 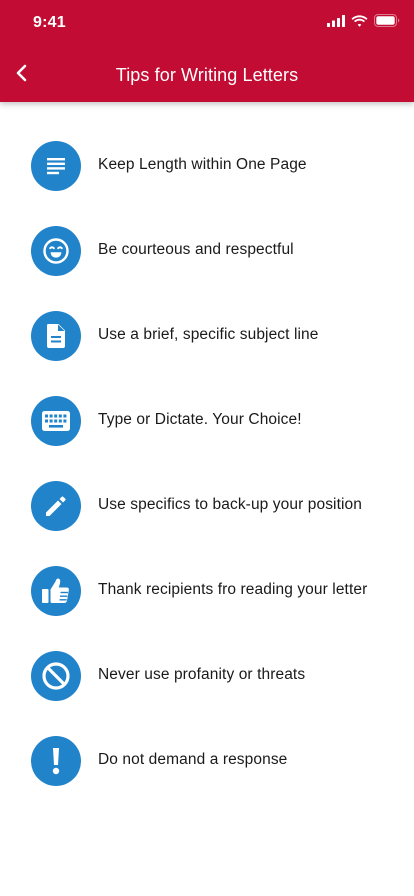 I want to click on text-lines-icon, so click(x=56, y=166).